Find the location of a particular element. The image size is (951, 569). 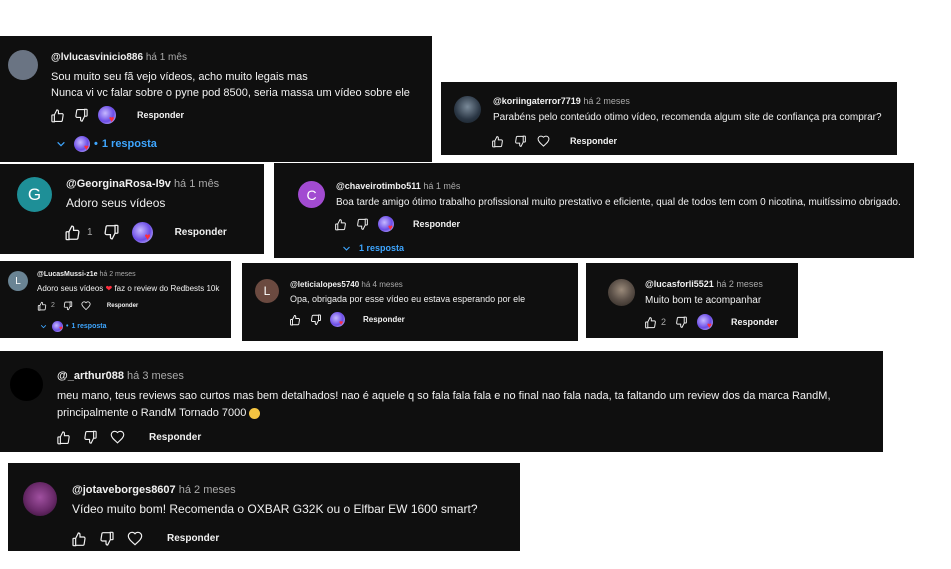

comment-header: @koriingaterror7719 há 2 meses is located at coordinates (561, 101).